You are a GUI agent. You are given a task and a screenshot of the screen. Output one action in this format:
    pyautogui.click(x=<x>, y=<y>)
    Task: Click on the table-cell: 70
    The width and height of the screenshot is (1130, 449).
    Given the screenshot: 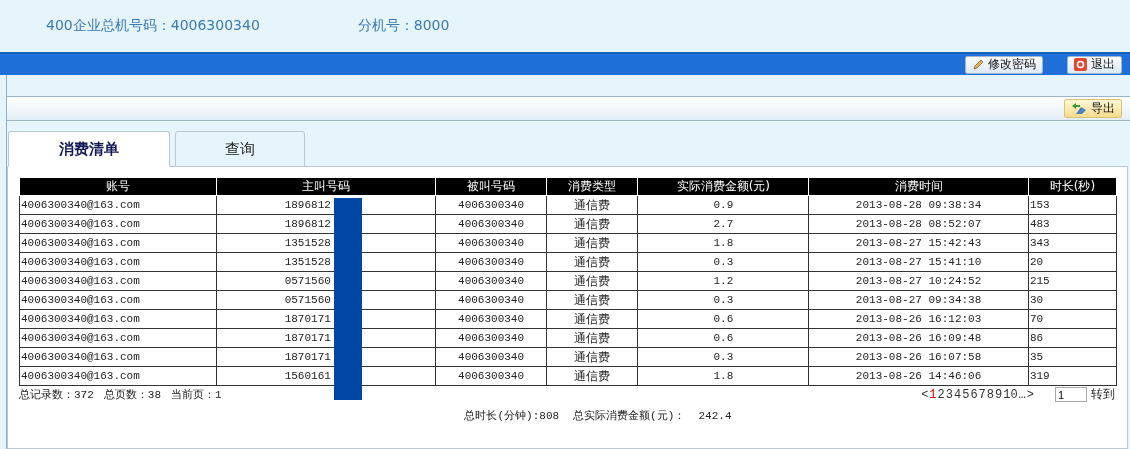 What is the action you would take?
    pyautogui.click(x=1072, y=319)
    